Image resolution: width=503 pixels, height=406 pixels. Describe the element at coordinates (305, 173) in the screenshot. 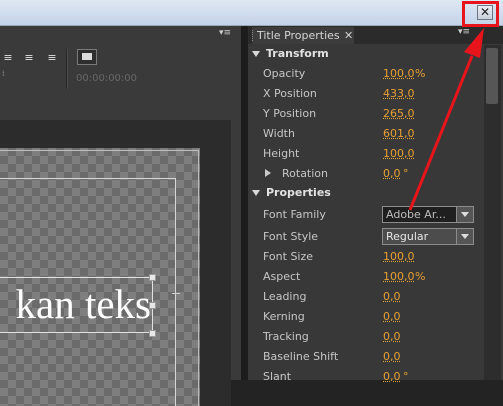

I see `prop-label: Rotation` at that location.